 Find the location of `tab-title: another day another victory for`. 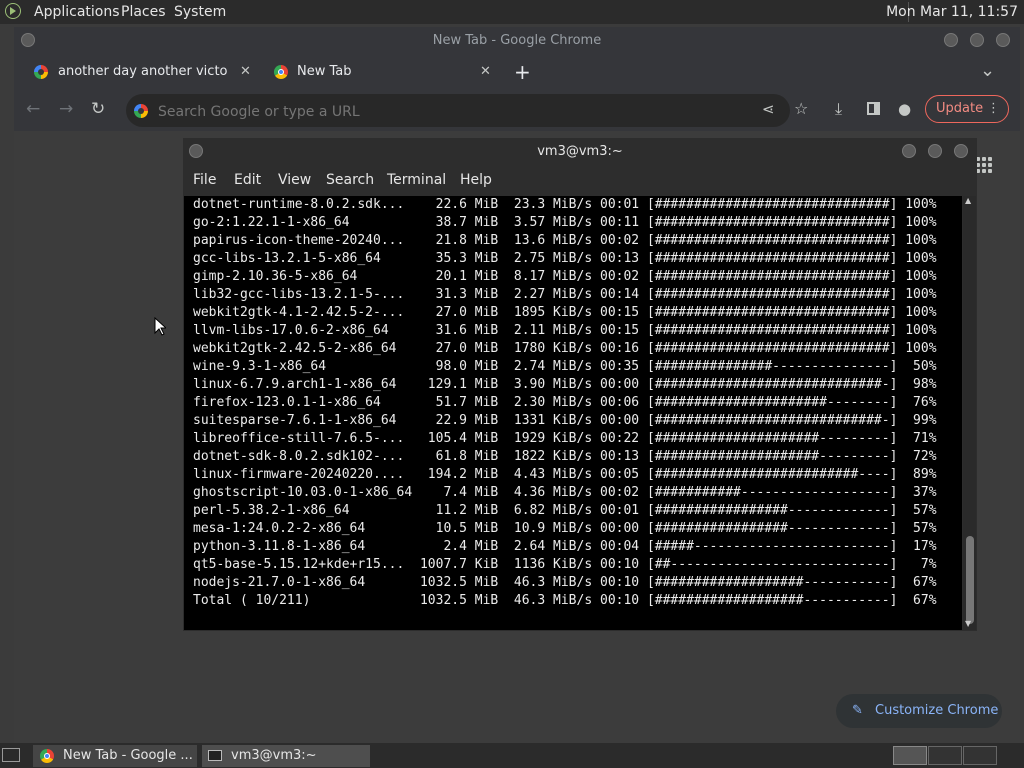

tab-title: another day another victory for is located at coordinates (143, 71).